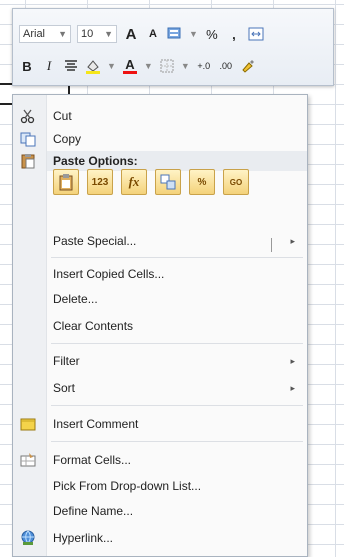  I want to click on comma-button: ,, so click(234, 34).